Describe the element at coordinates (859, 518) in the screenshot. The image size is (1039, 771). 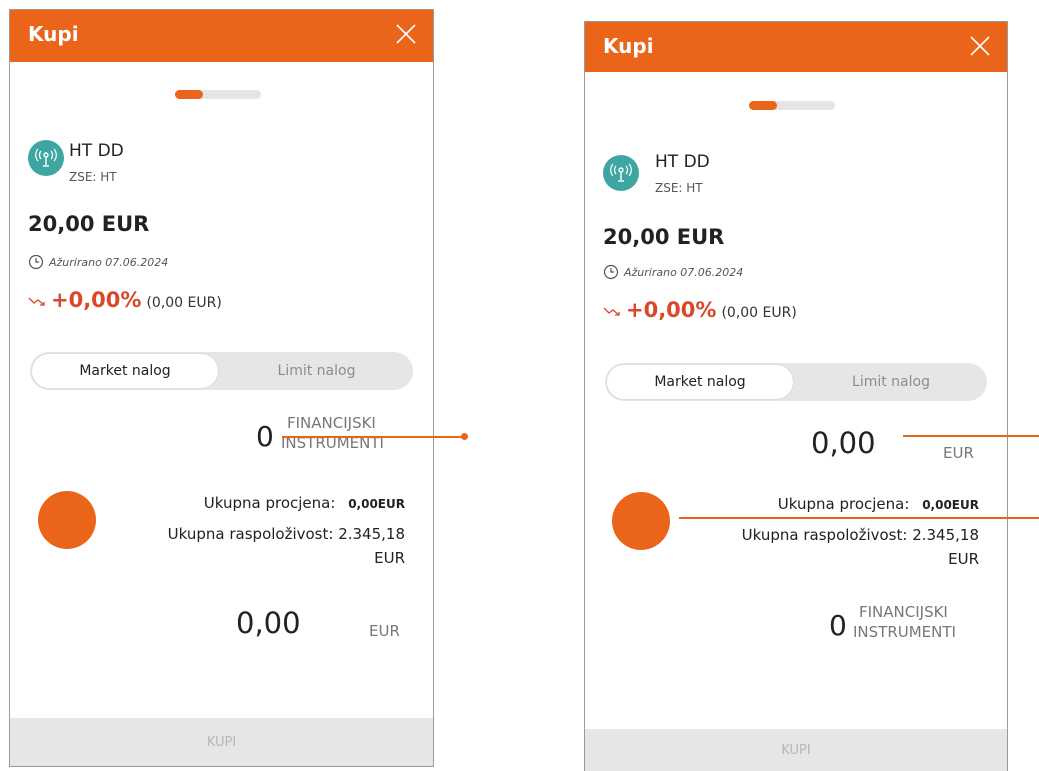
I see `annotation-line-summary` at that location.